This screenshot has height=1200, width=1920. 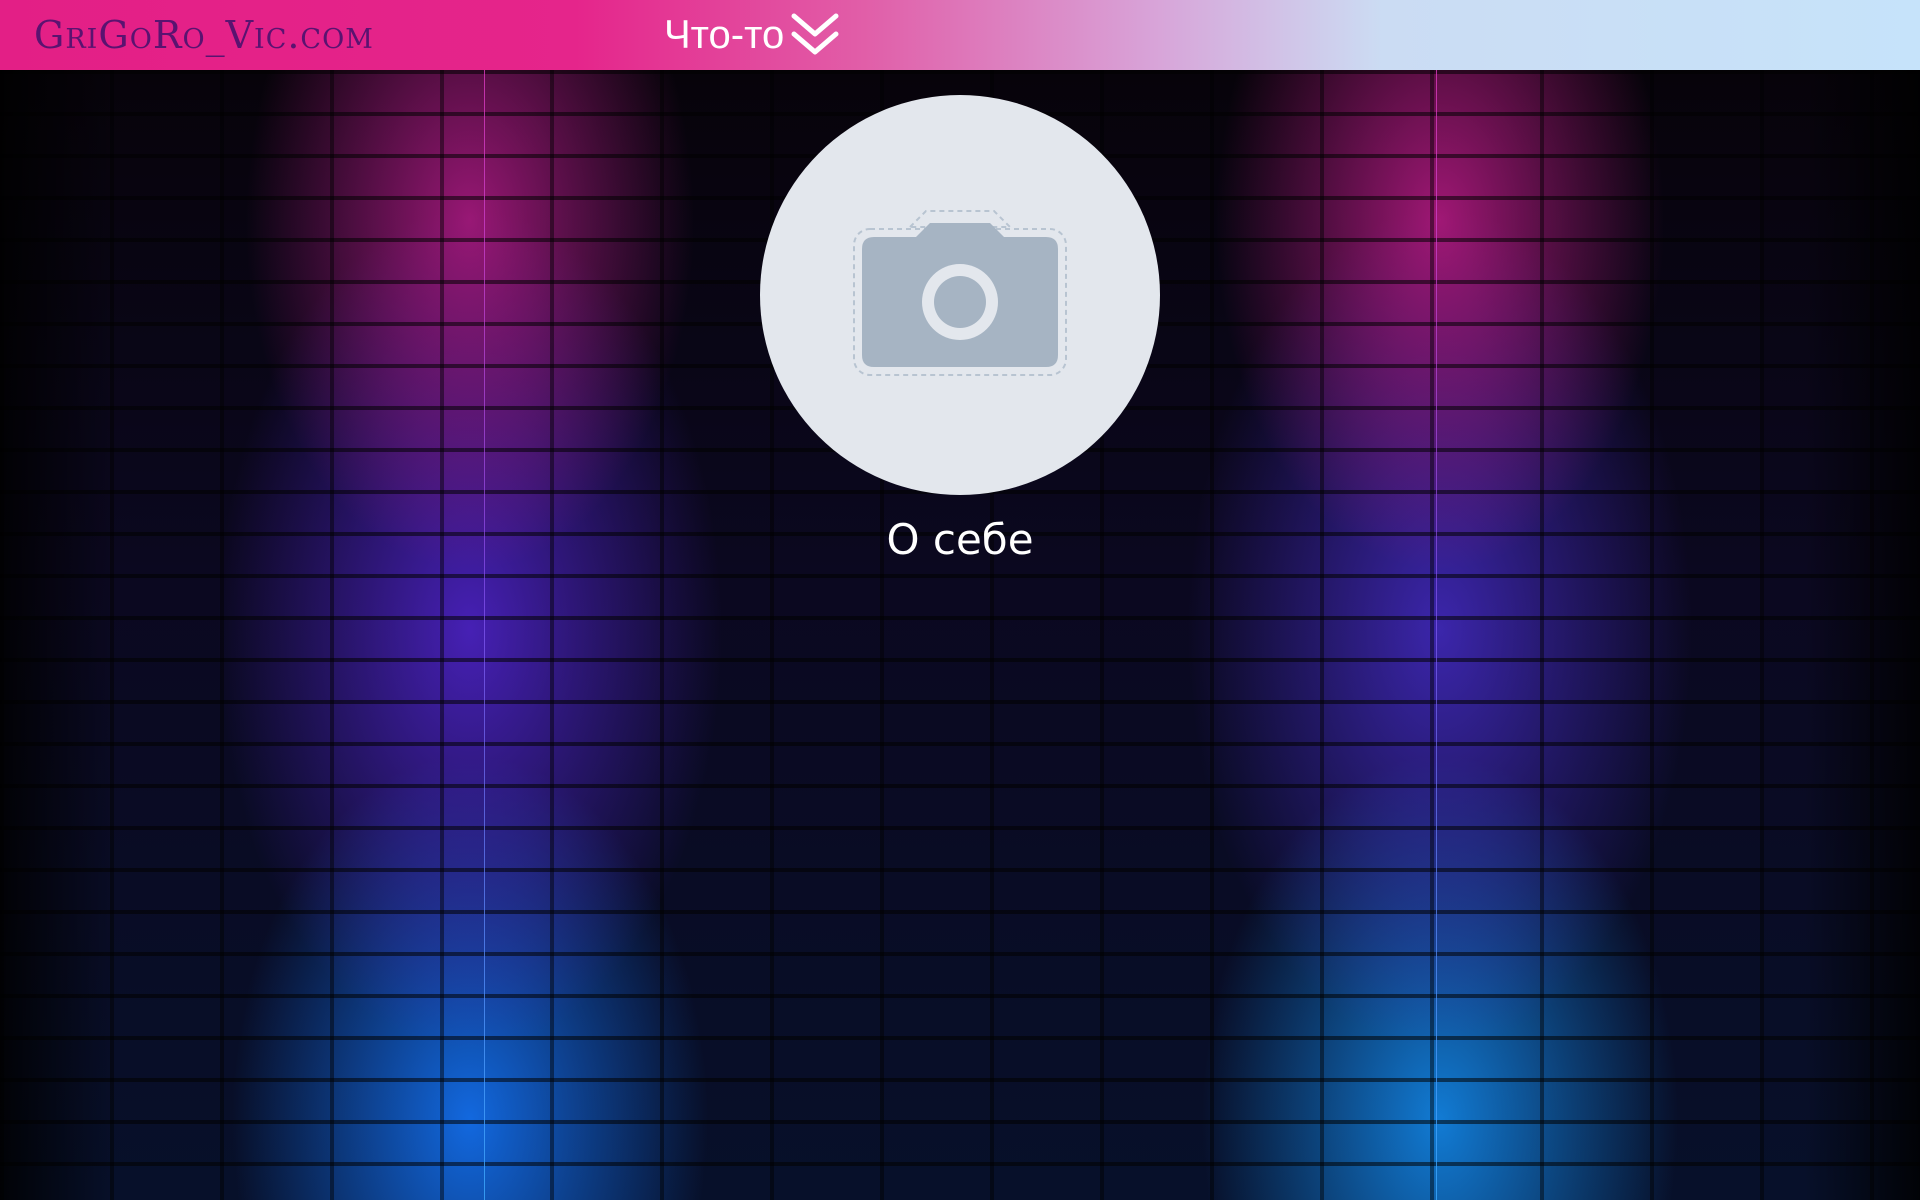 I want to click on camera-icon, so click(x=960, y=293).